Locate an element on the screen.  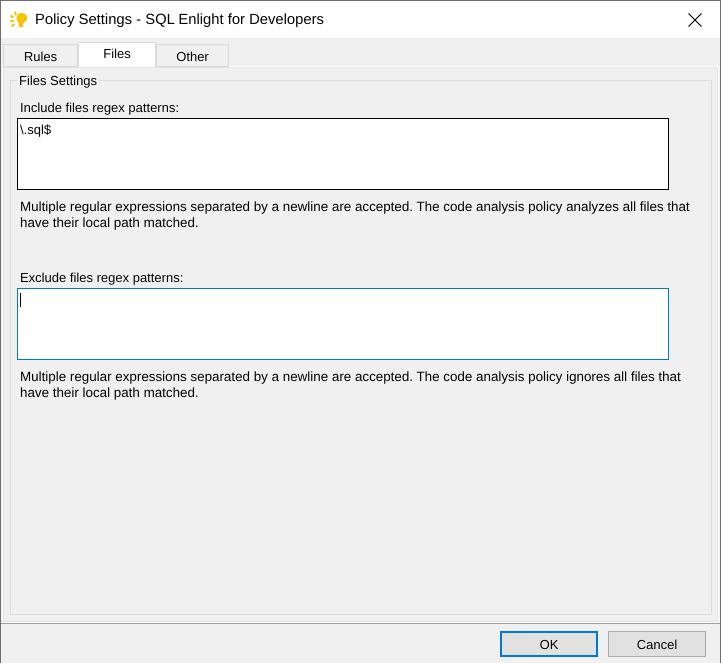
field-label: Exclude files regex patterns: is located at coordinates (101, 277).